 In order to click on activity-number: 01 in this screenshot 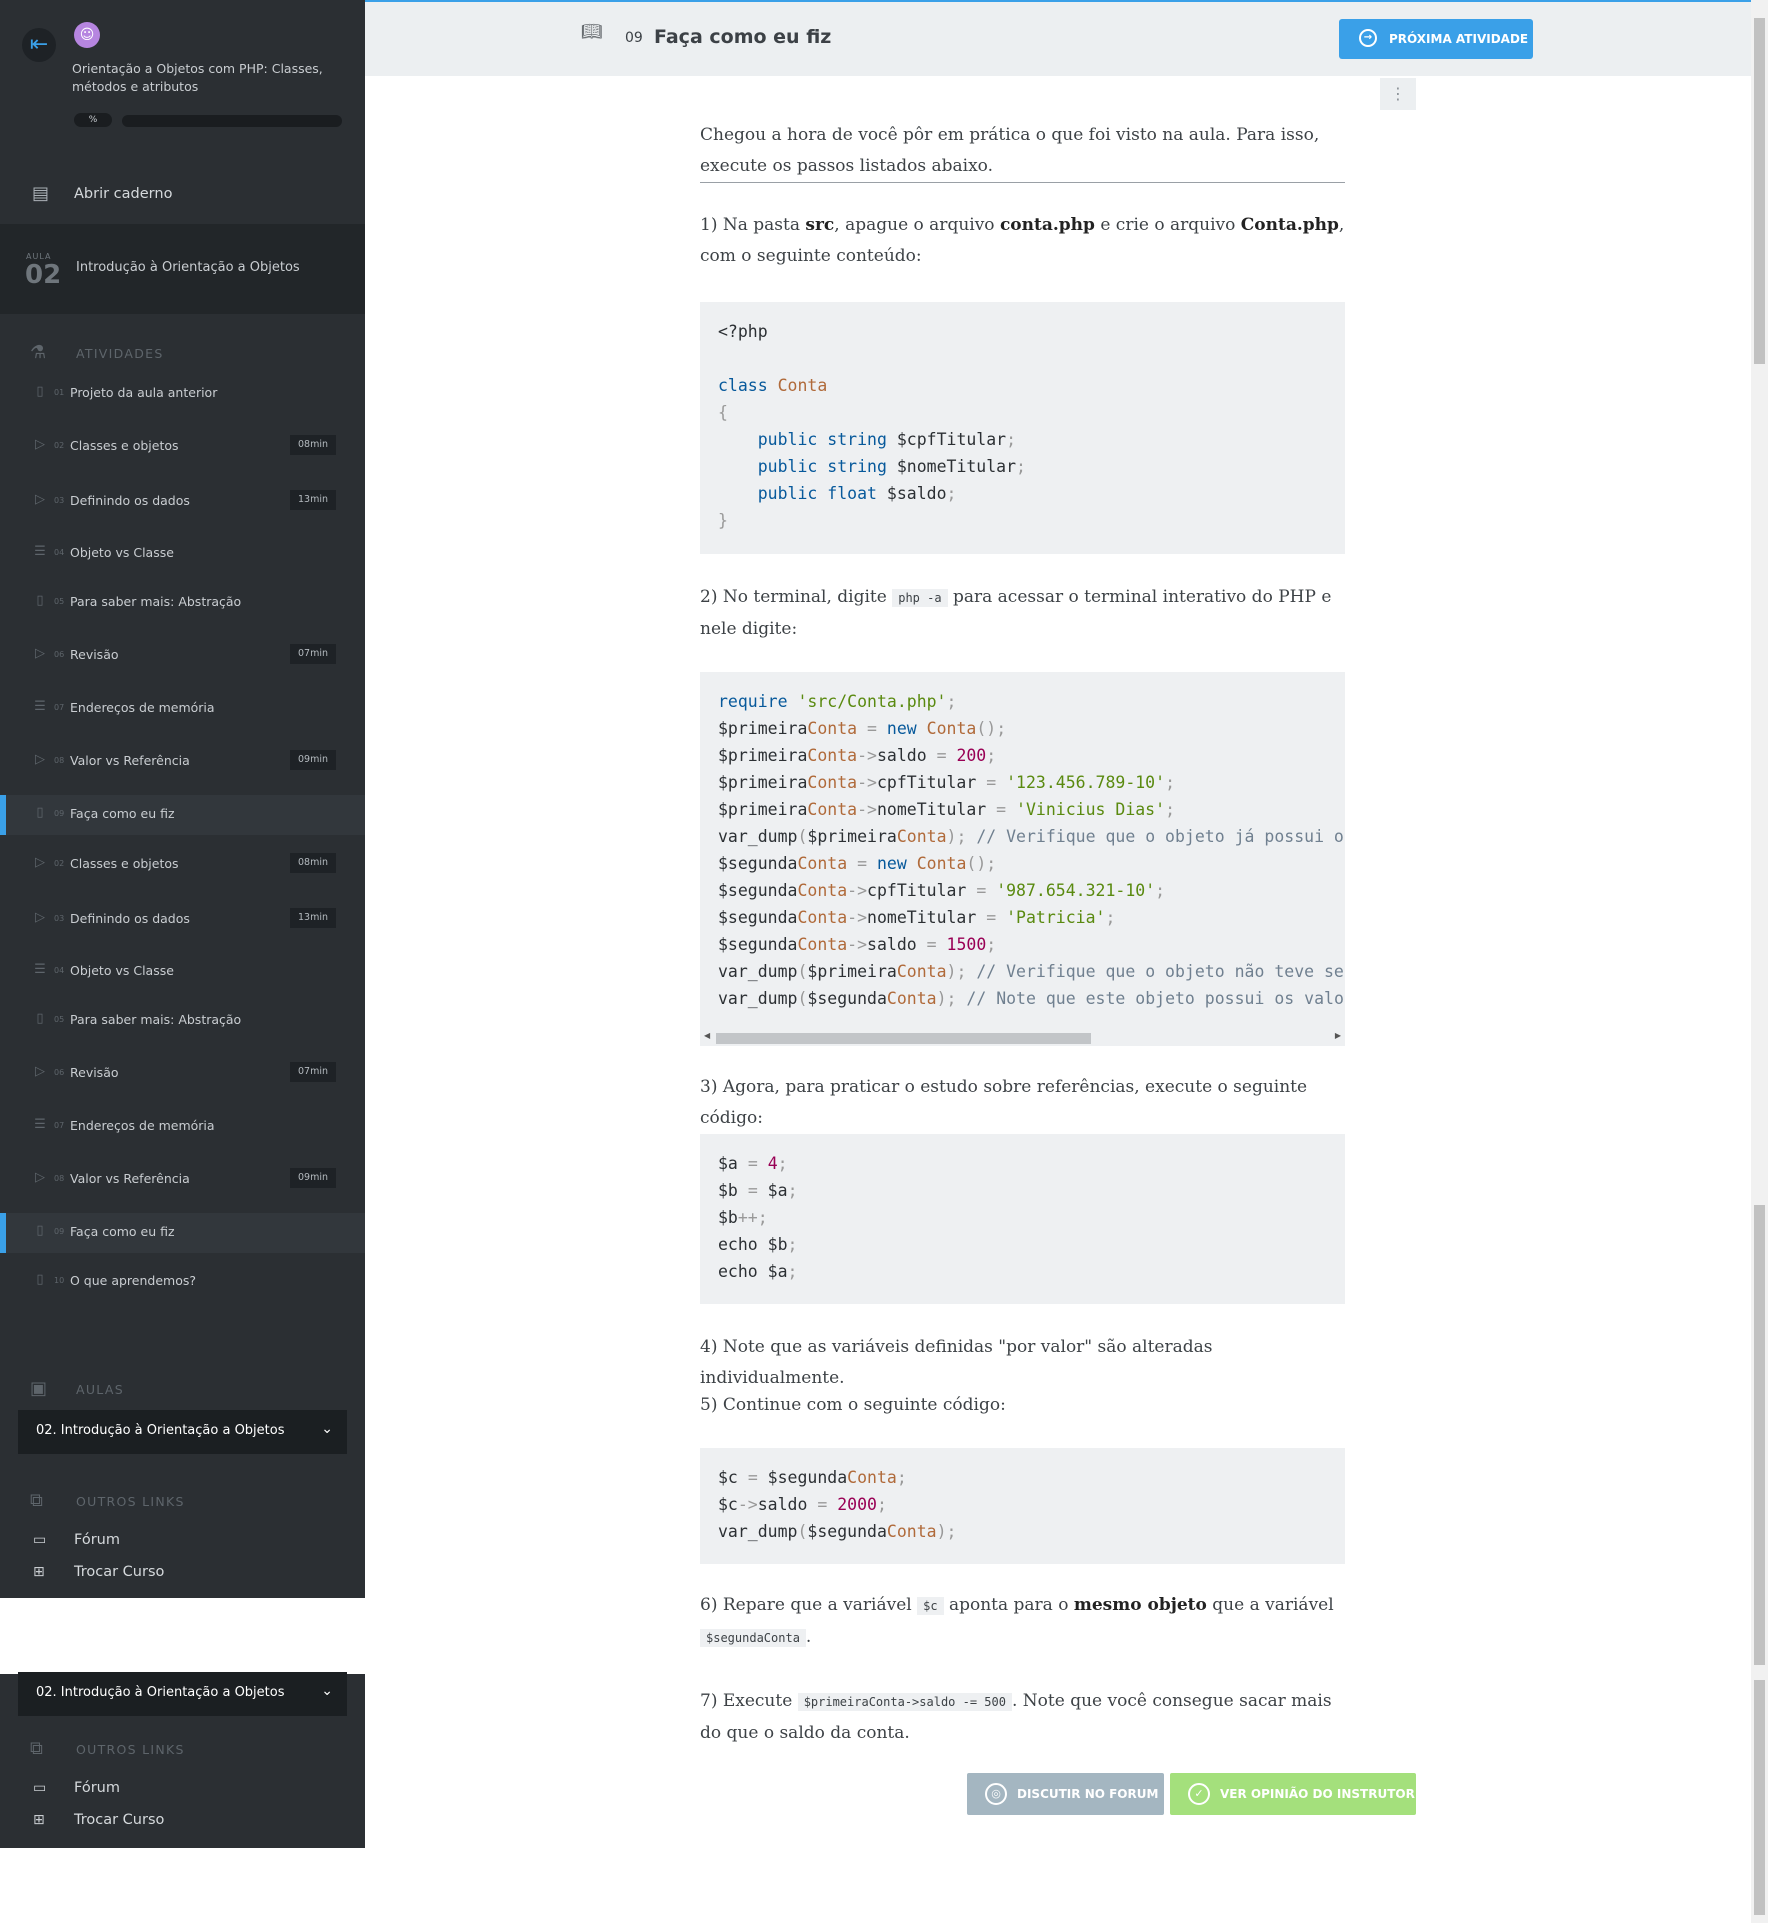, I will do `click(59, 392)`.